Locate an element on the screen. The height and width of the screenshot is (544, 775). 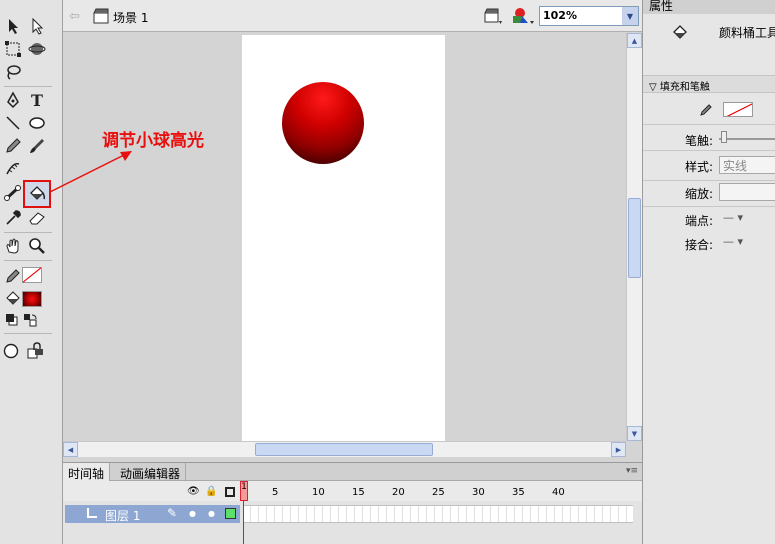
horizontal-scroll-thumb is located at coordinates (344, 449).